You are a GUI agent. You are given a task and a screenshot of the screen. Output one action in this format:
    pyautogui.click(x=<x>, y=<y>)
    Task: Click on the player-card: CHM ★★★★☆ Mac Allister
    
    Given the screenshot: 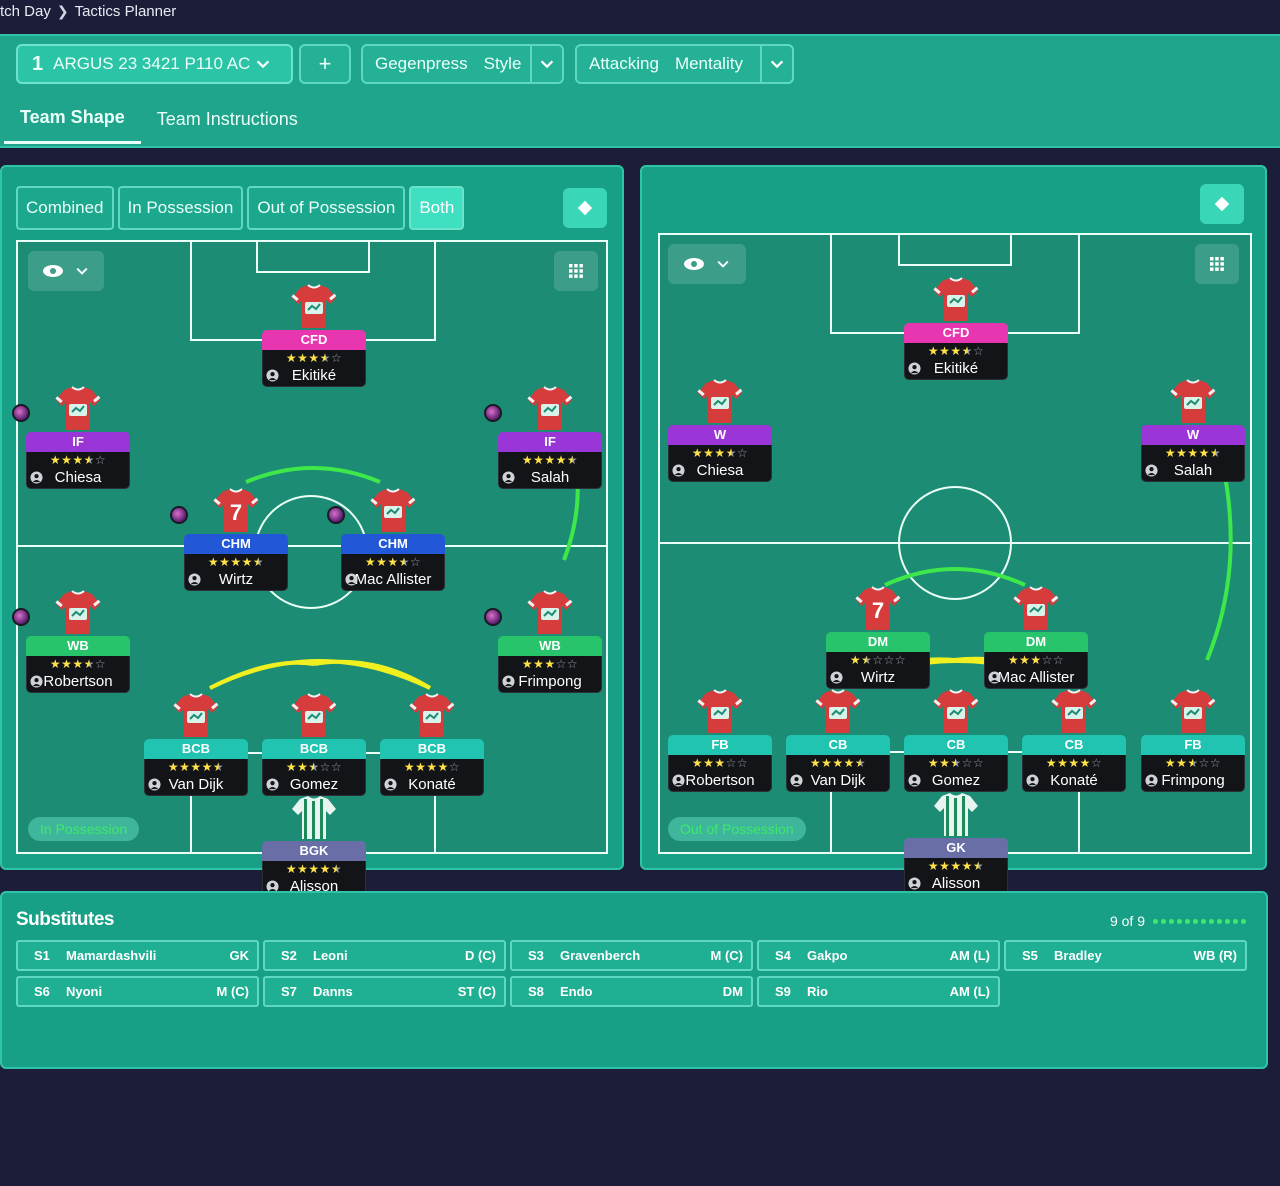 What is the action you would take?
    pyautogui.click(x=386, y=539)
    